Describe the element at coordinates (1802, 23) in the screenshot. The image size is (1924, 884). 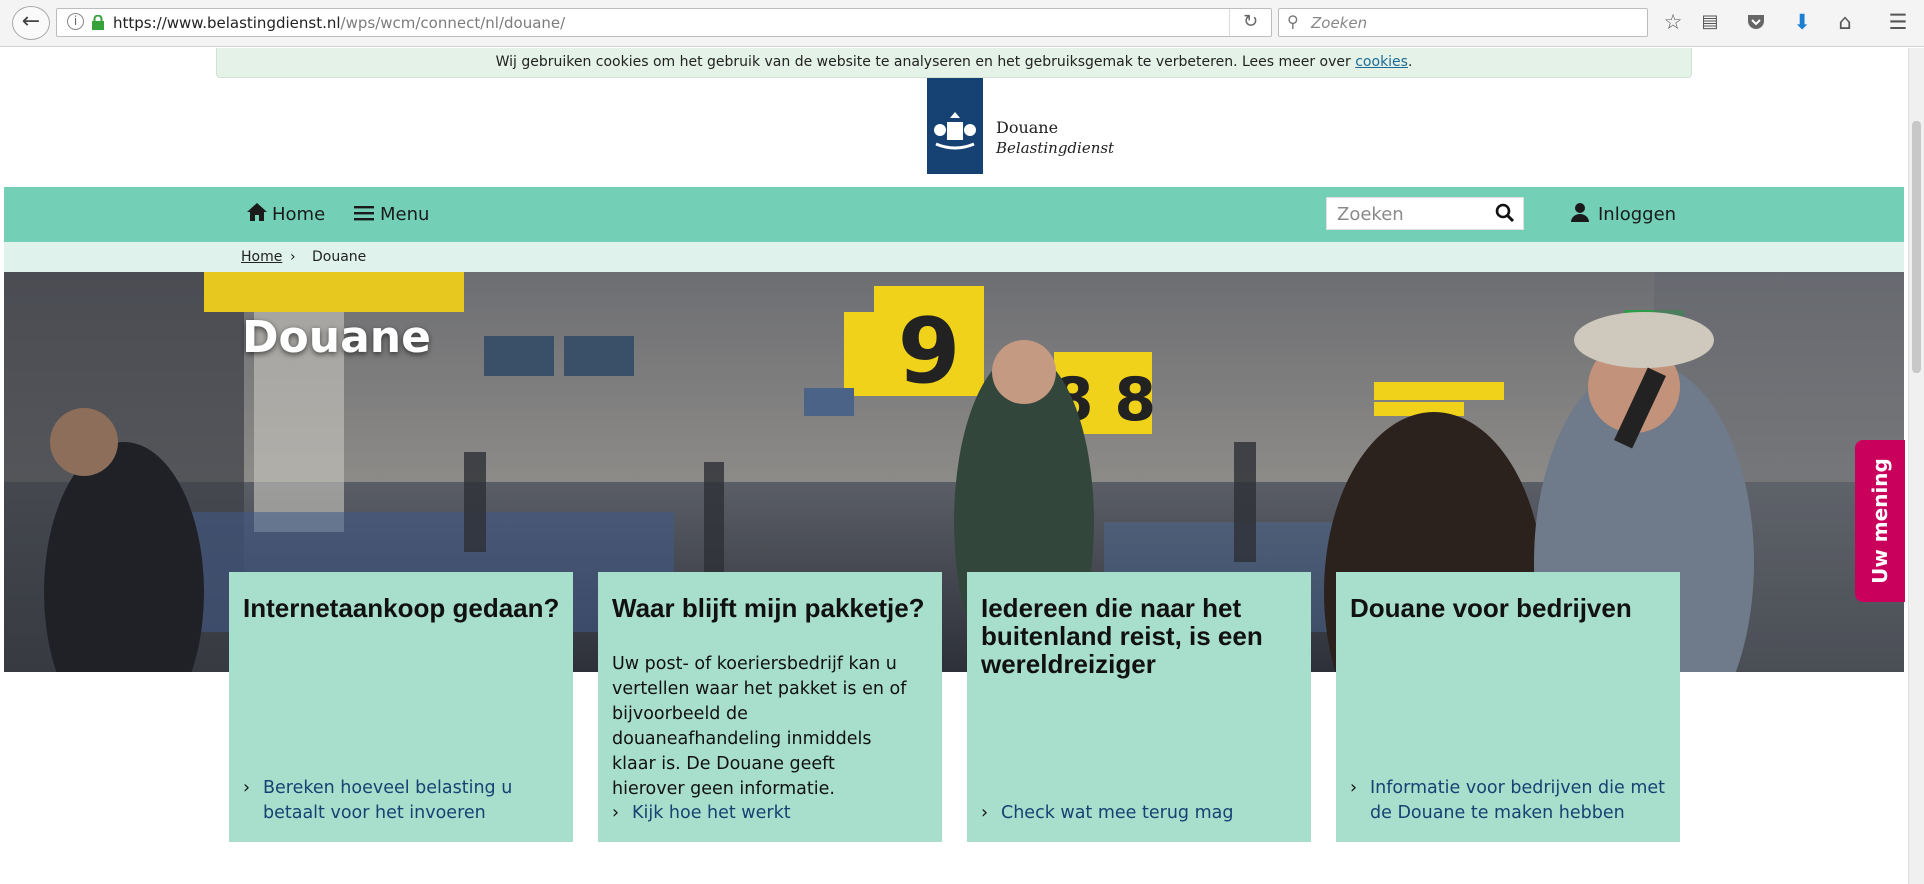
I see `download-icon: ⬇` at that location.